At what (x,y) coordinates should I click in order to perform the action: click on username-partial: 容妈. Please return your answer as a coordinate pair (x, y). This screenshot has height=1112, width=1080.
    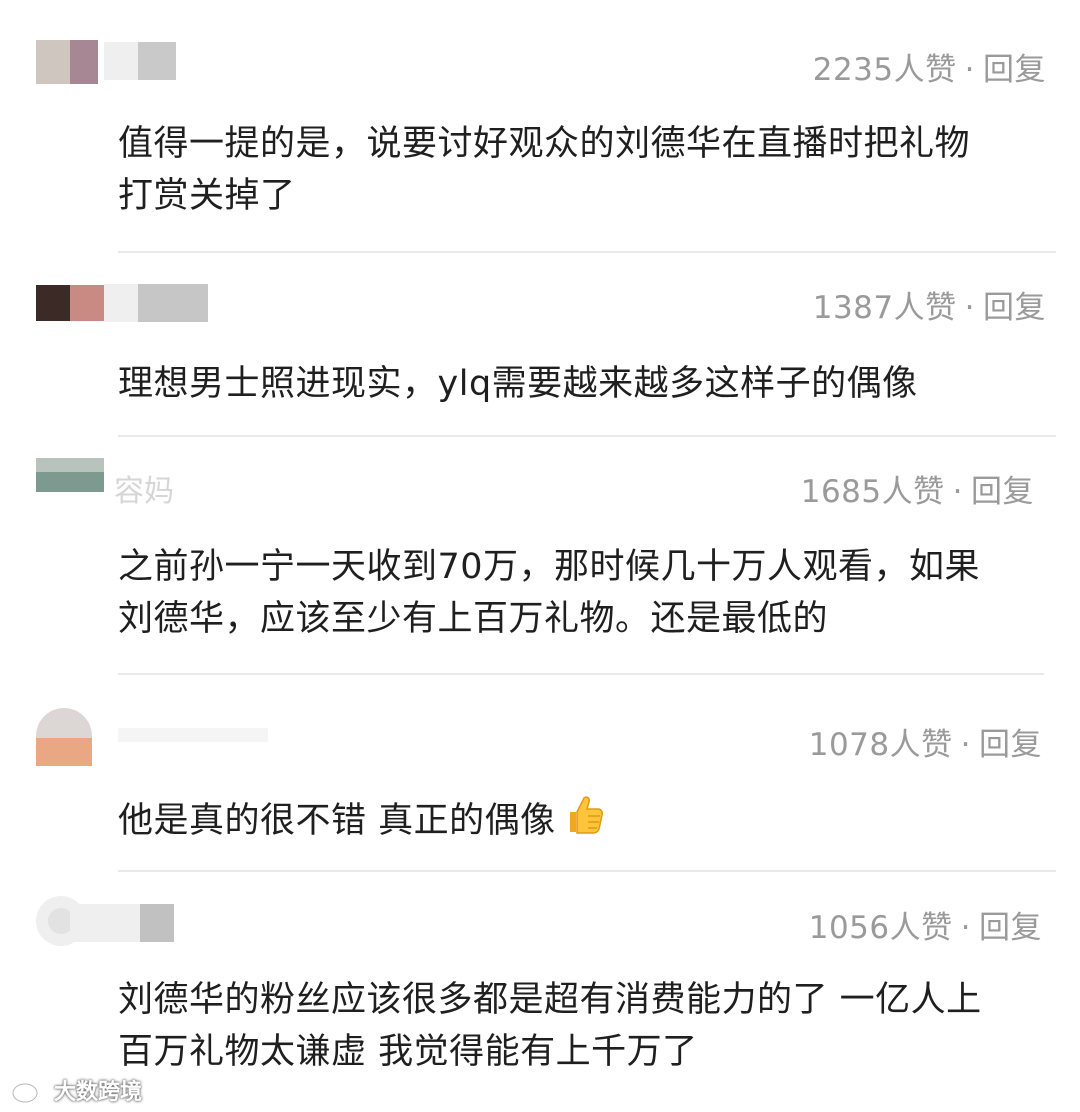
    Looking at the image, I should click on (144, 488).